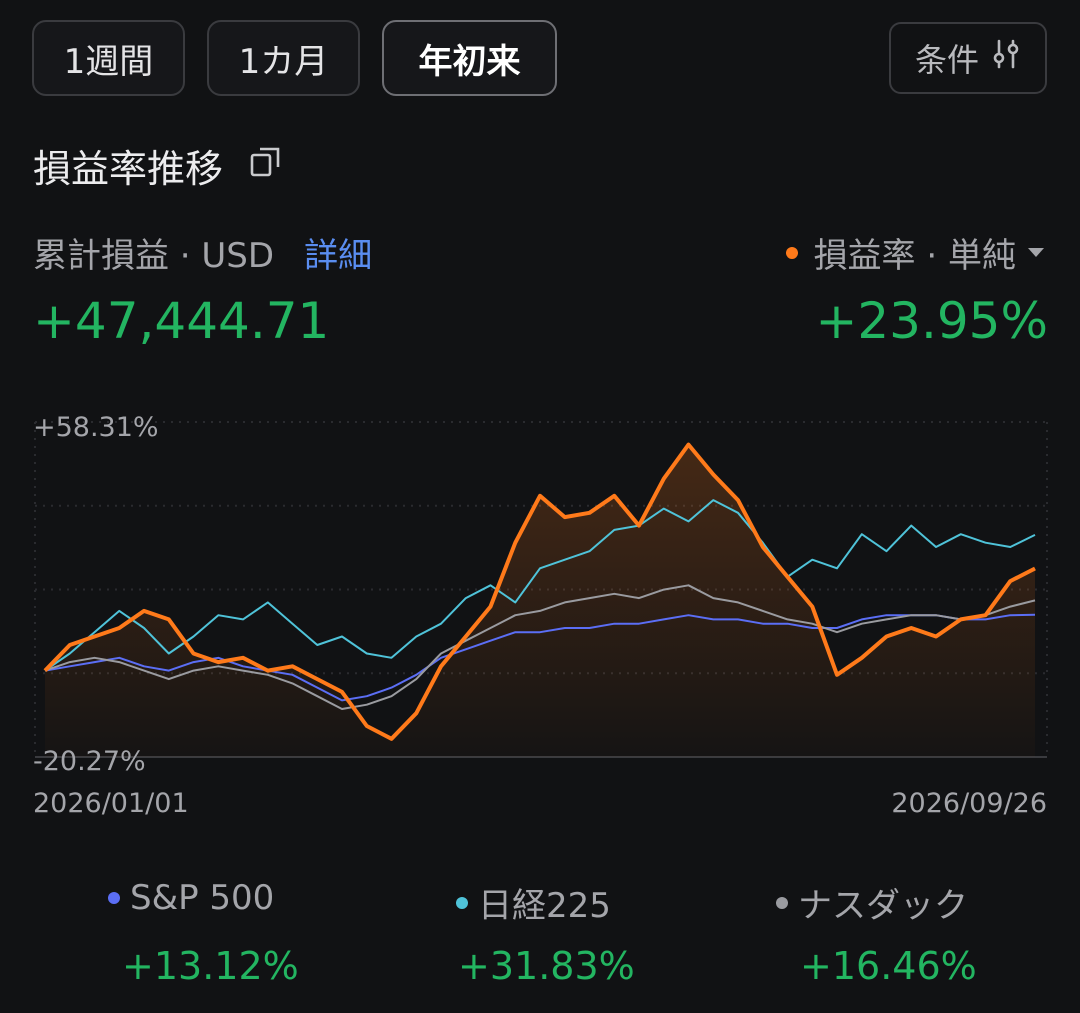 This screenshot has height=1013, width=1080. I want to click on cumulative-pnl-label: 累計損益 · USD 詳細, so click(202, 252).